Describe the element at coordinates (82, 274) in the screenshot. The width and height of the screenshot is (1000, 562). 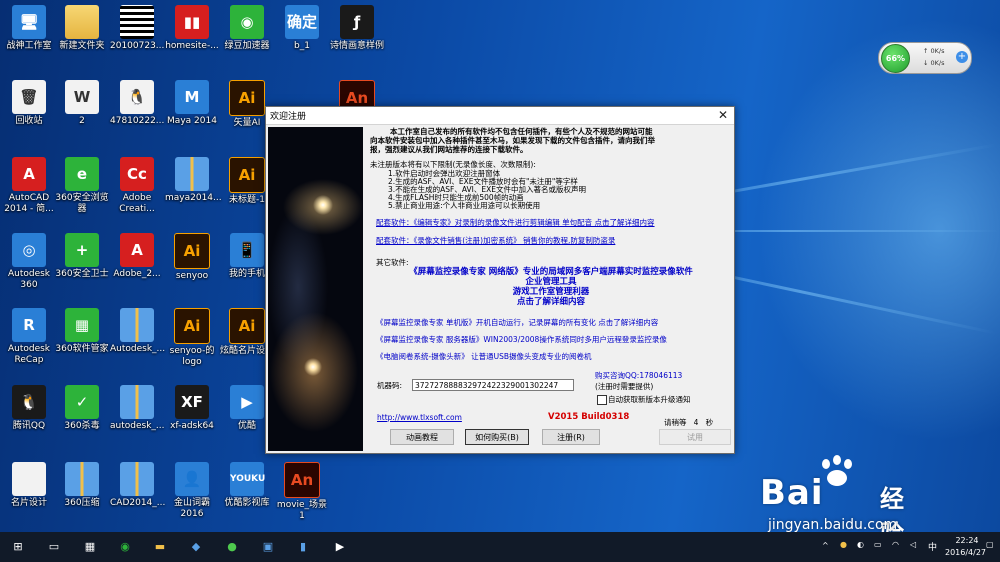
I see `desktop-icon-label: 360安全卫士` at that location.